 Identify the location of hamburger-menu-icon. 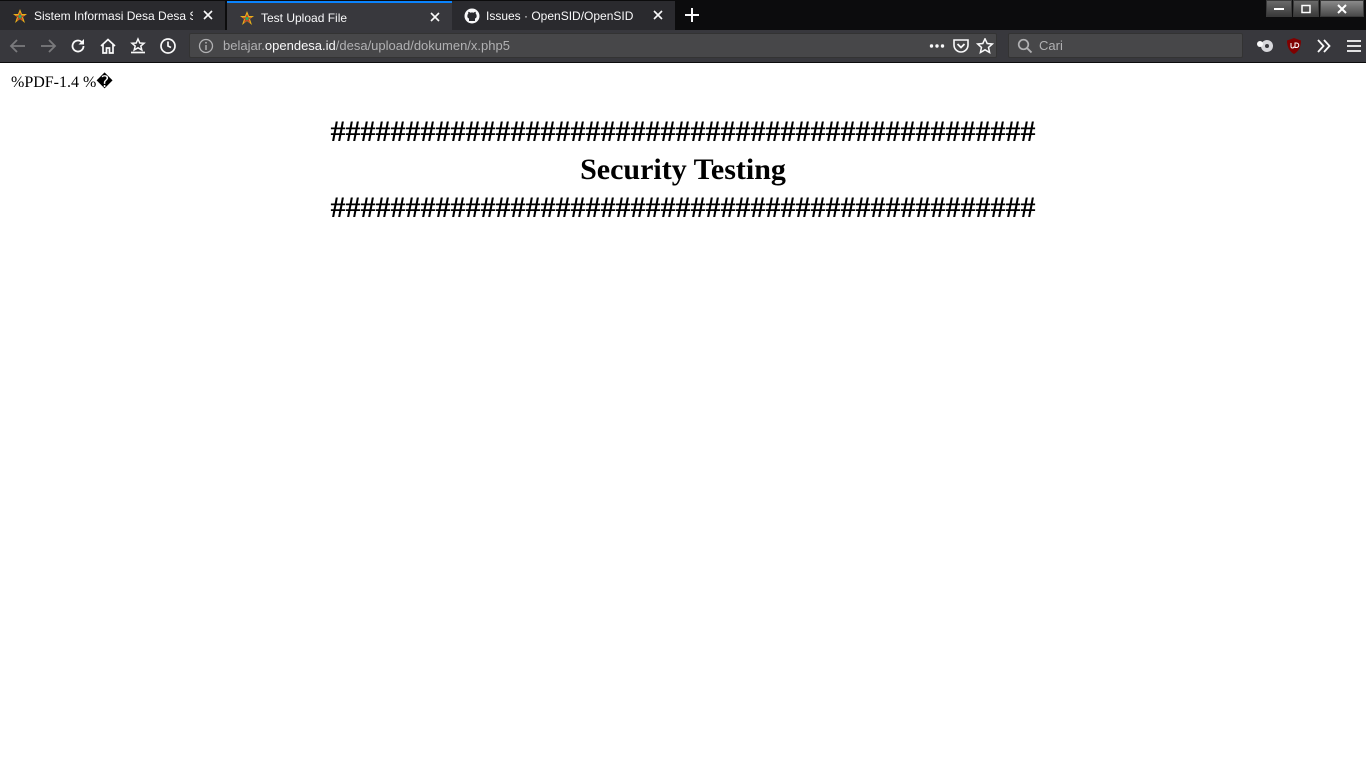
(1354, 46).